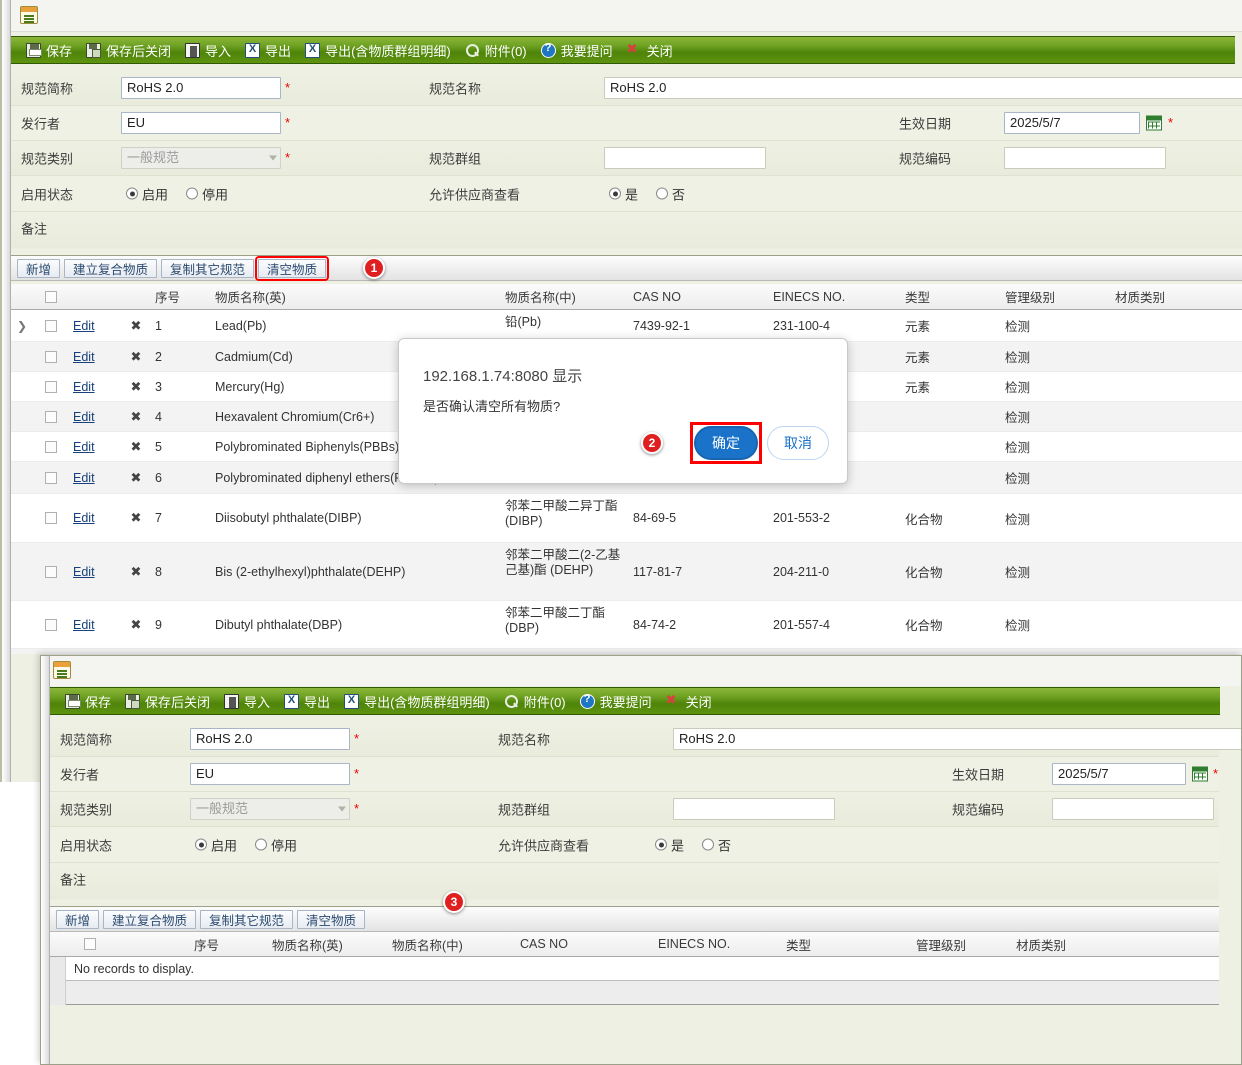  What do you see at coordinates (201, 123) in the screenshot?
I see `issuer-input: EU` at bounding box center [201, 123].